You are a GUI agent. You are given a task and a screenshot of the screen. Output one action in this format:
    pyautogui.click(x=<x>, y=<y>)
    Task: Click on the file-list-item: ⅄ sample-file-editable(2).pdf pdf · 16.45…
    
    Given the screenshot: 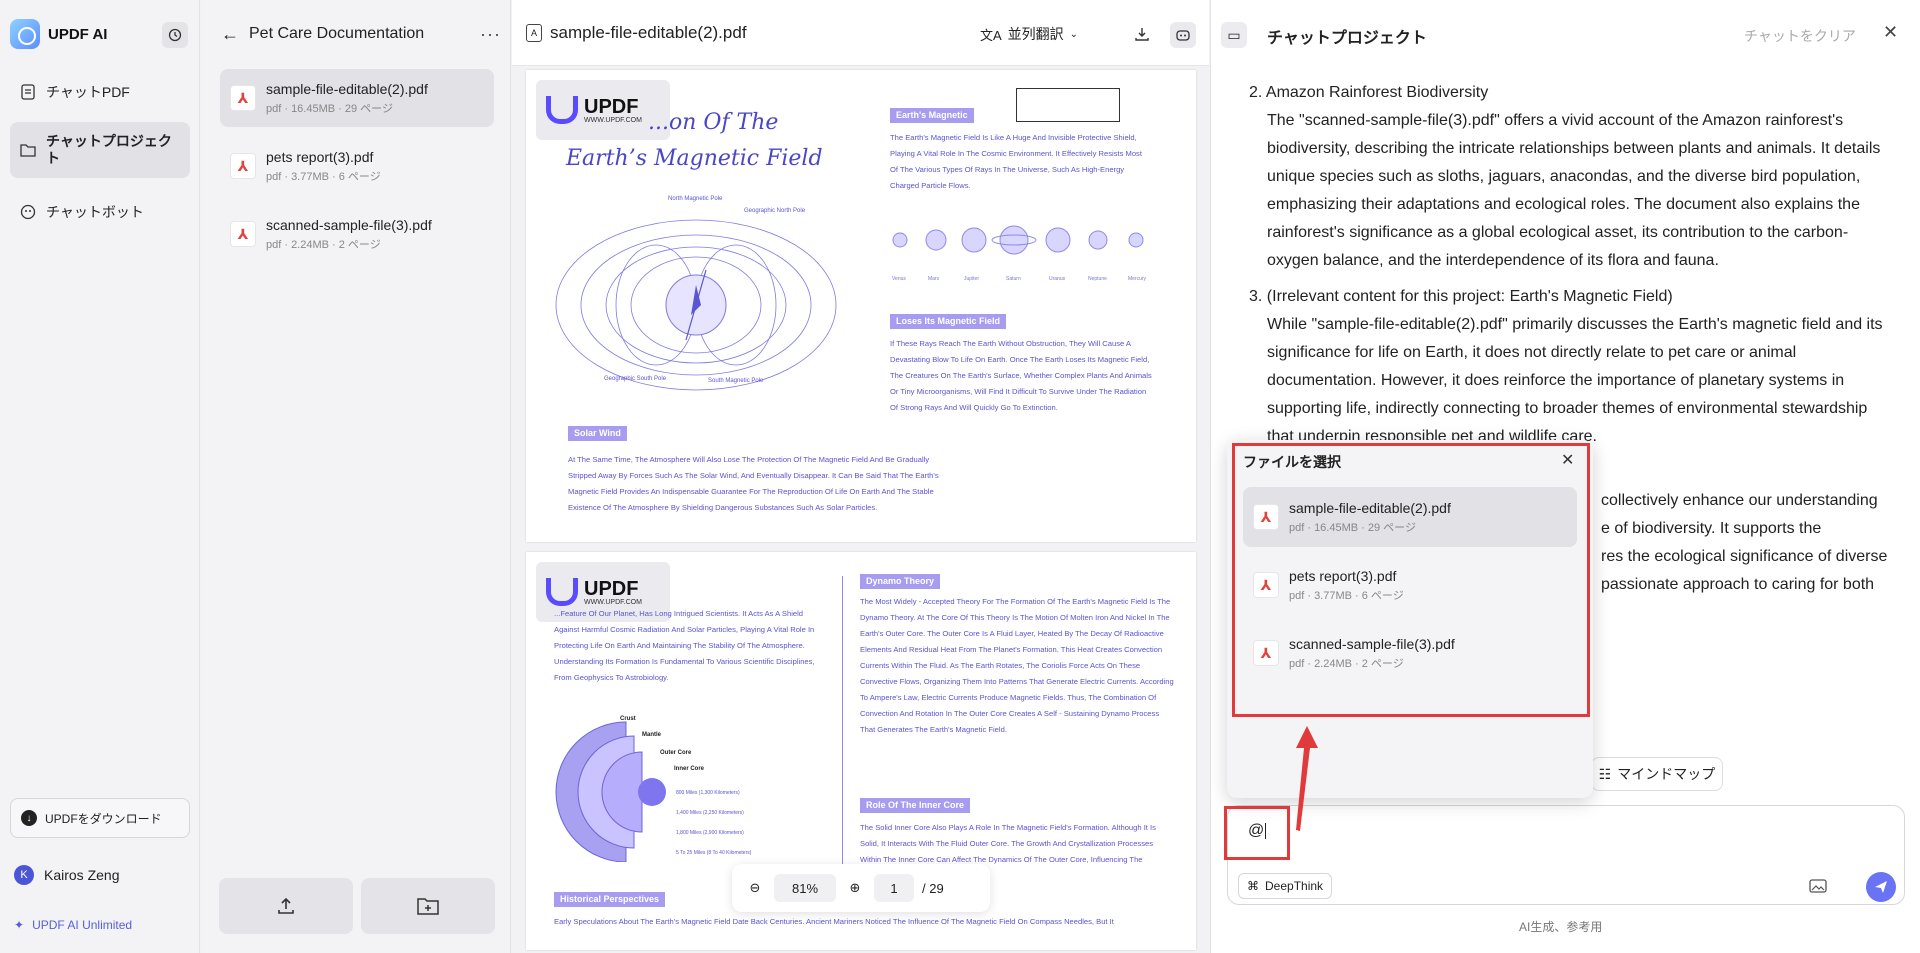 What is the action you would take?
    pyautogui.click(x=357, y=98)
    